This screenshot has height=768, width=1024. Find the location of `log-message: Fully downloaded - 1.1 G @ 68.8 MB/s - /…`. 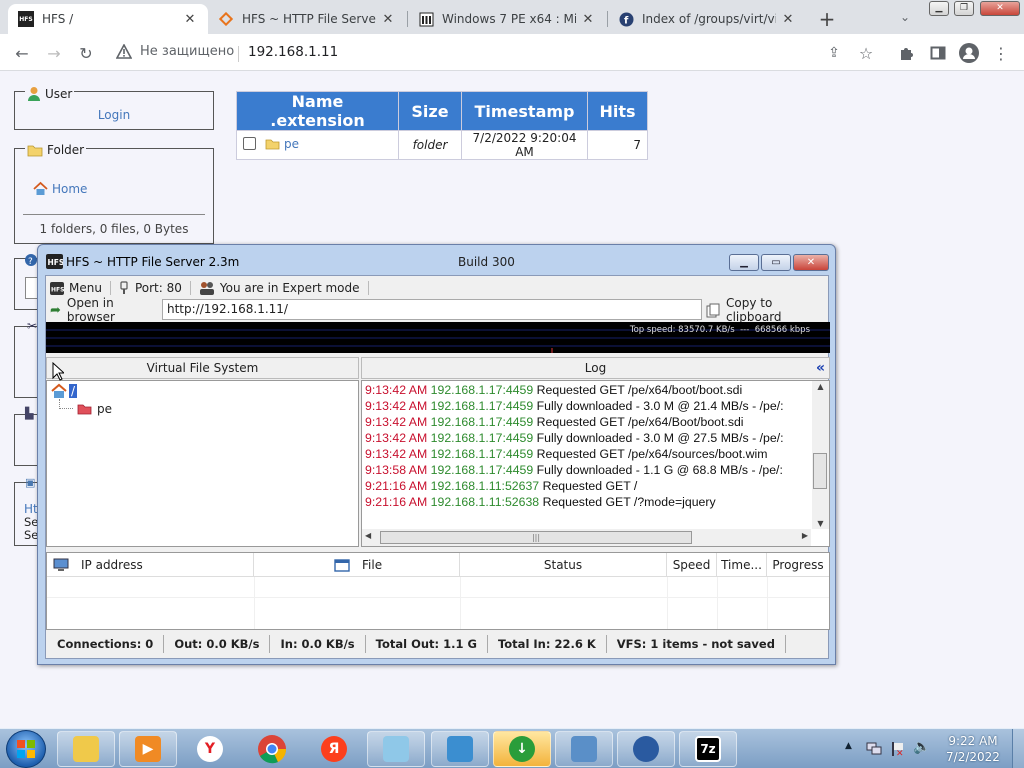

log-message: Fully downloaded - 1.1 G @ 68.8 MB/s - /… is located at coordinates (659, 470).